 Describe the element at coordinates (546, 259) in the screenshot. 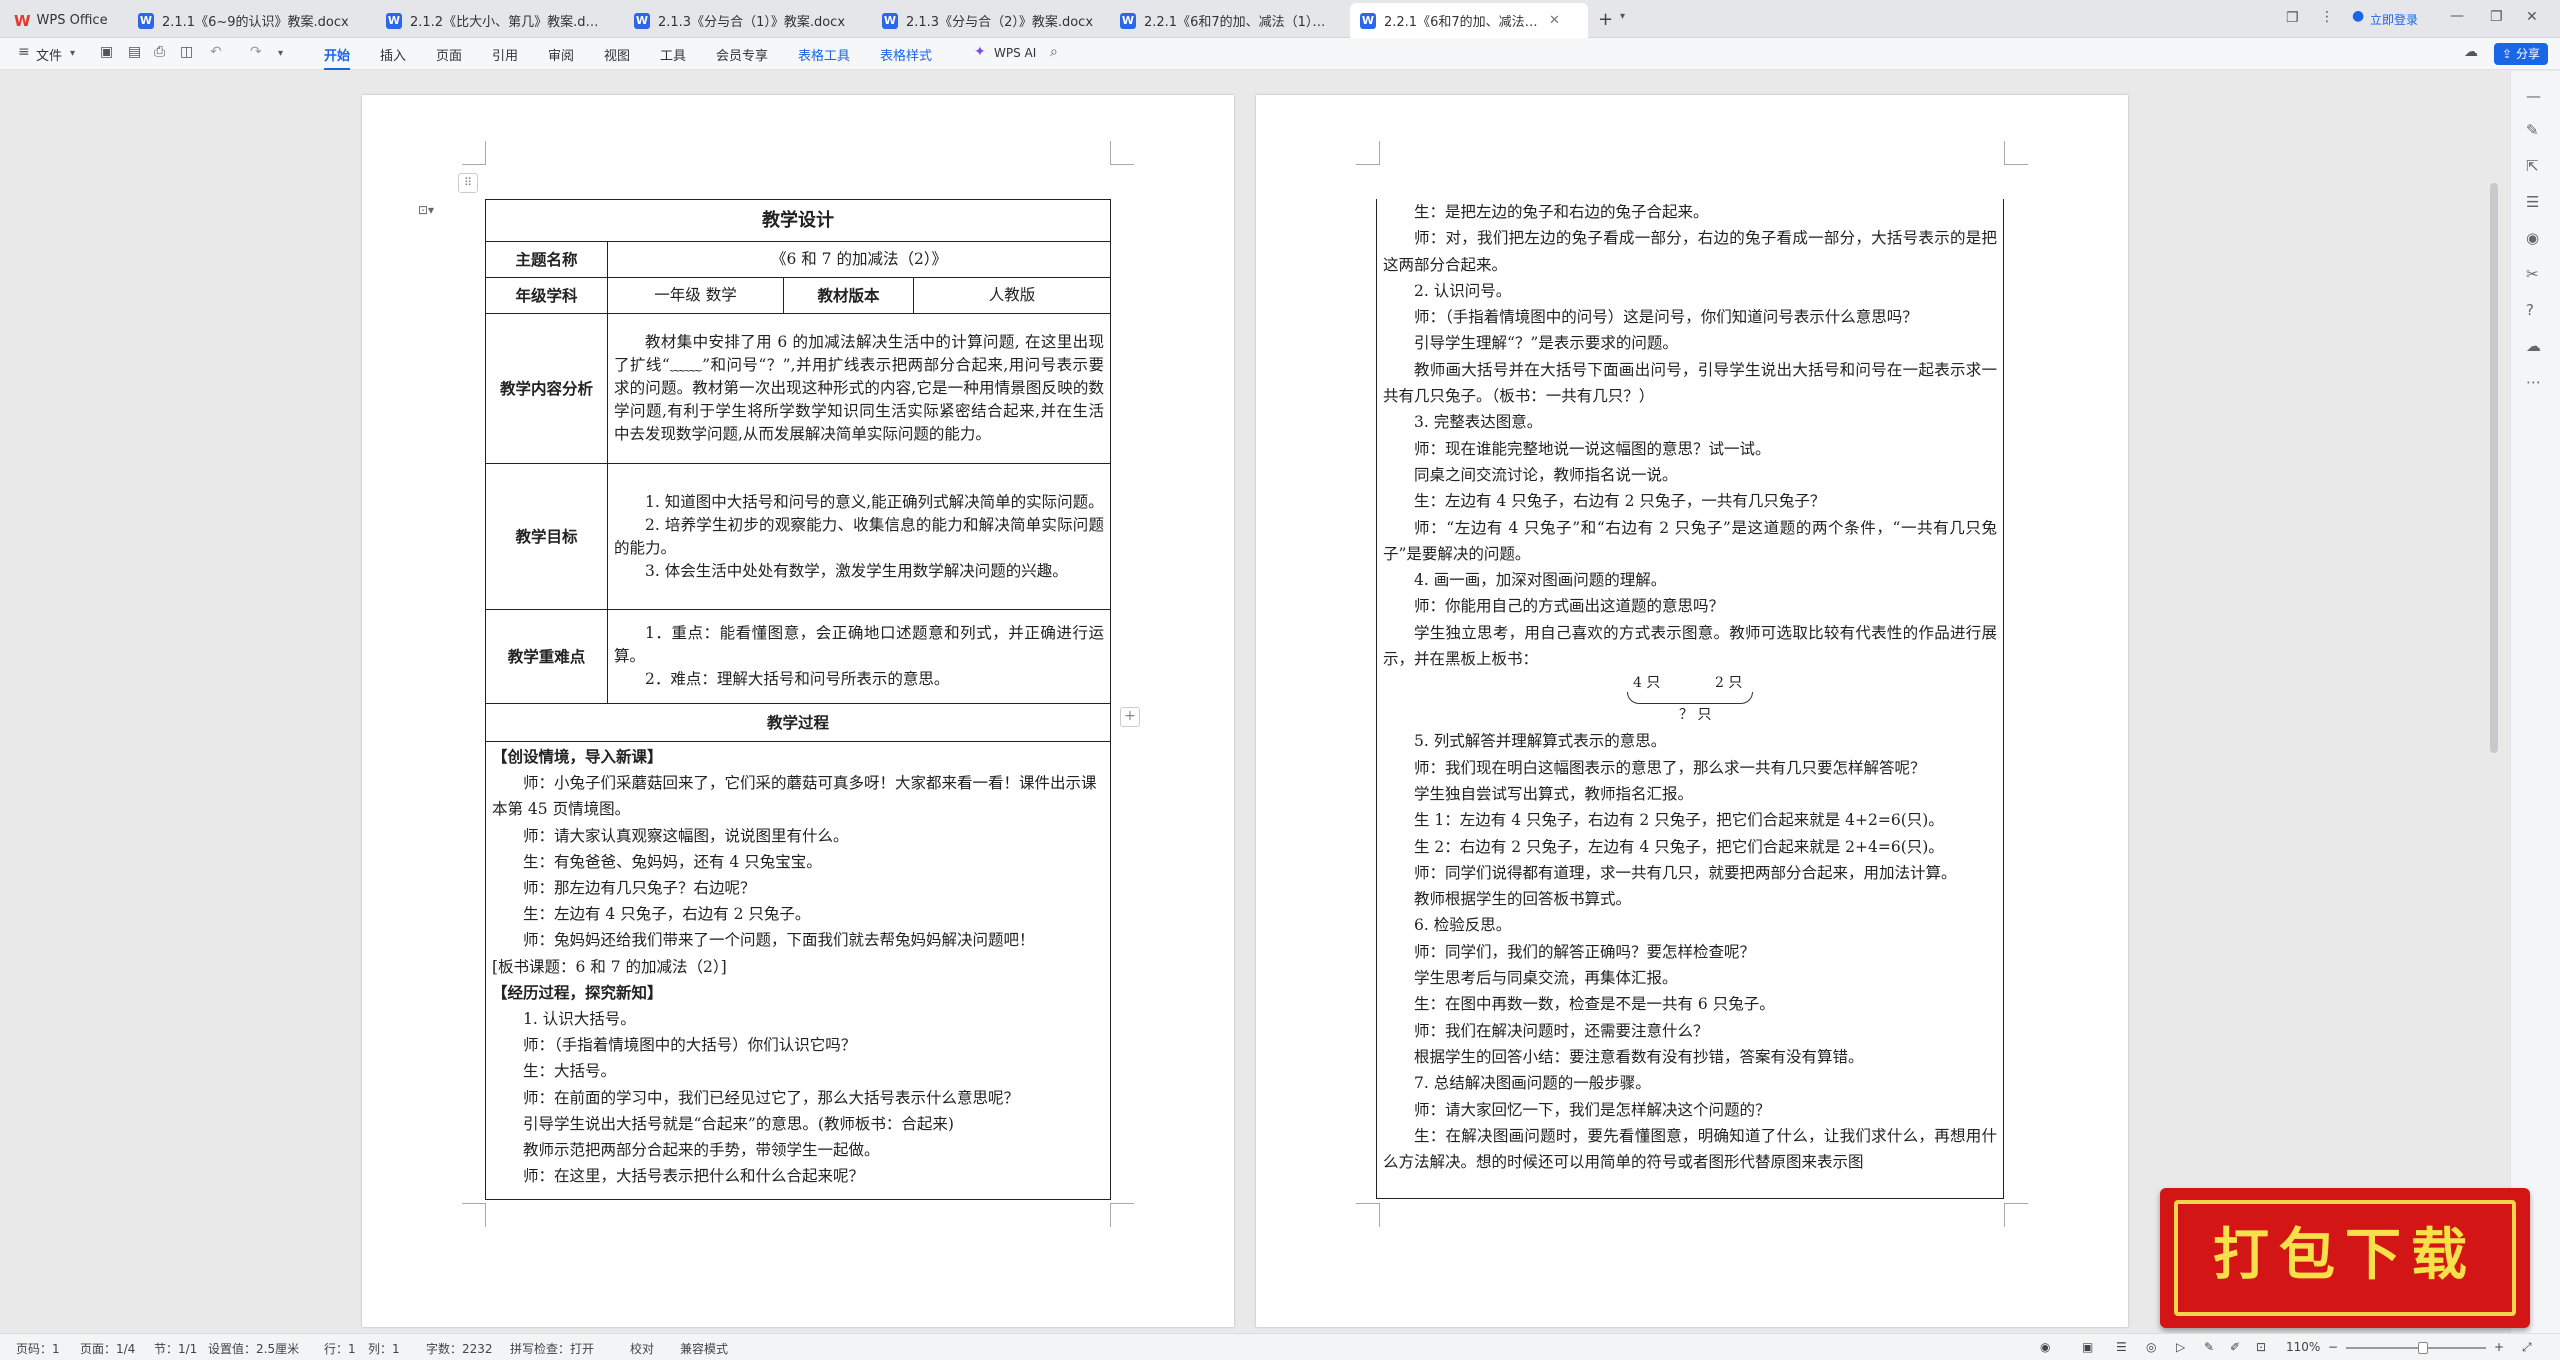

I see `topic-label: 主题名称` at that location.